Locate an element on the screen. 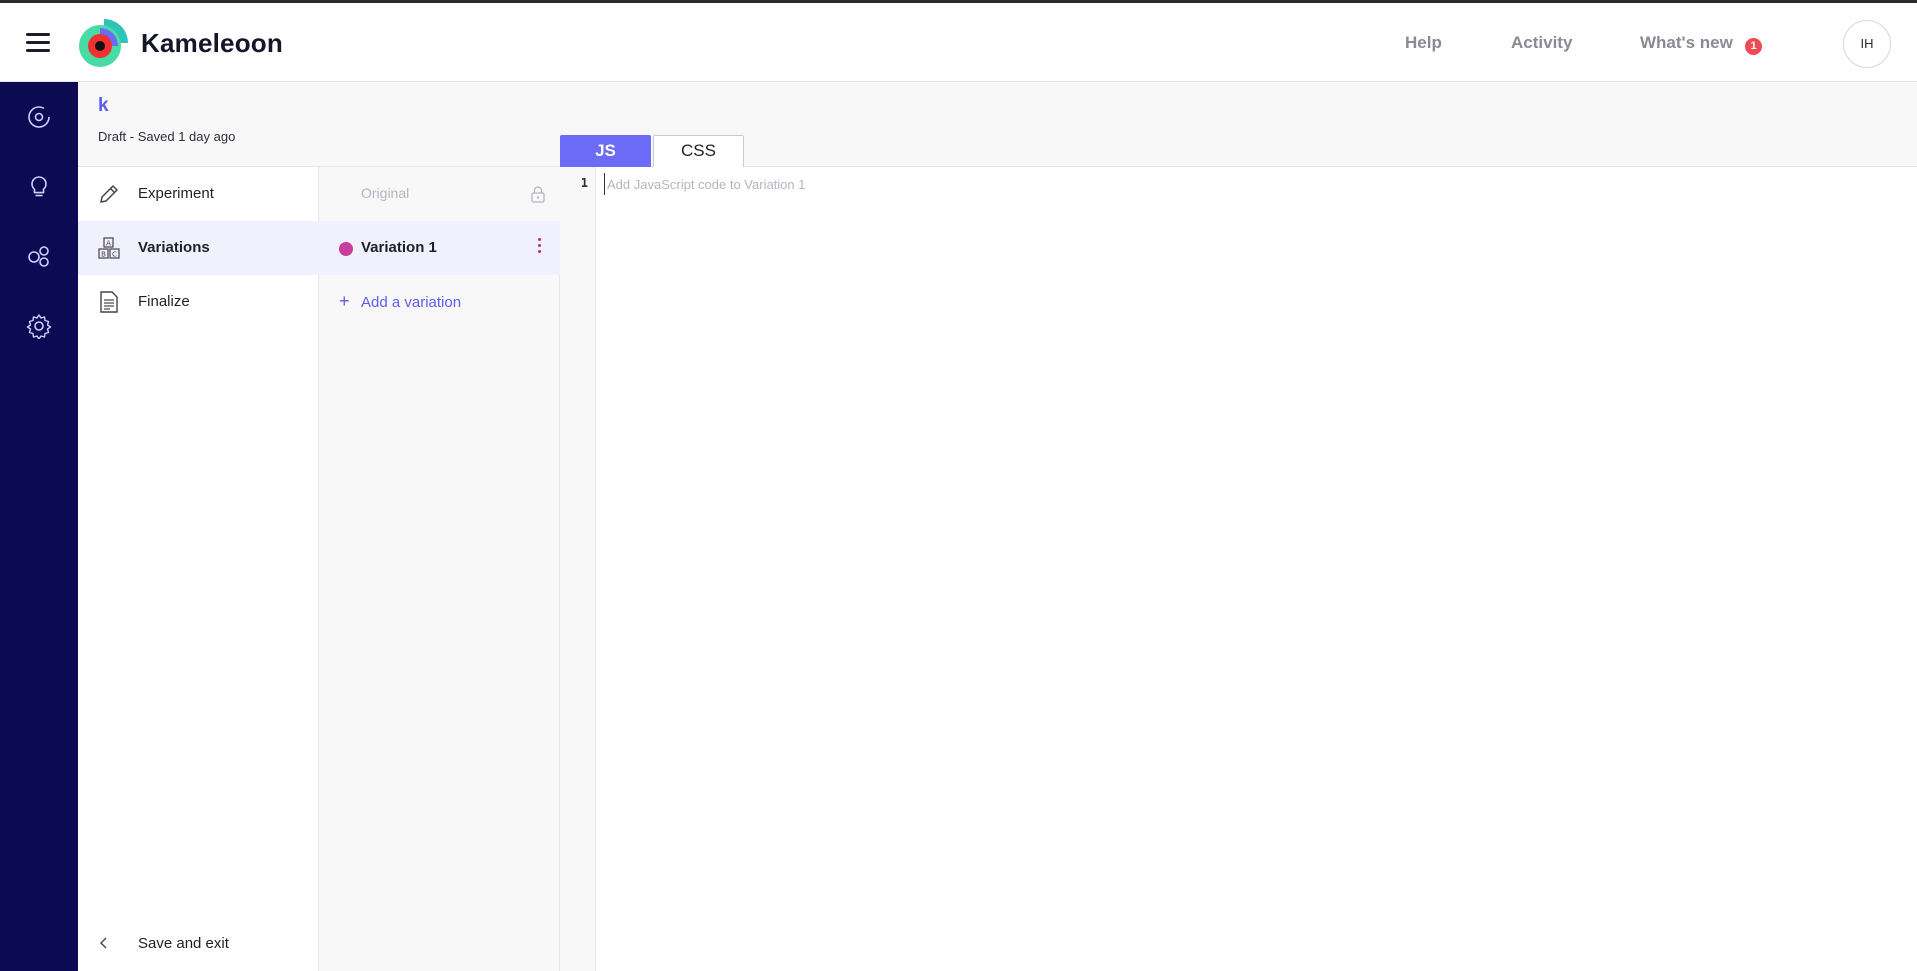  variation-original-label: Original is located at coordinates (385, 193).